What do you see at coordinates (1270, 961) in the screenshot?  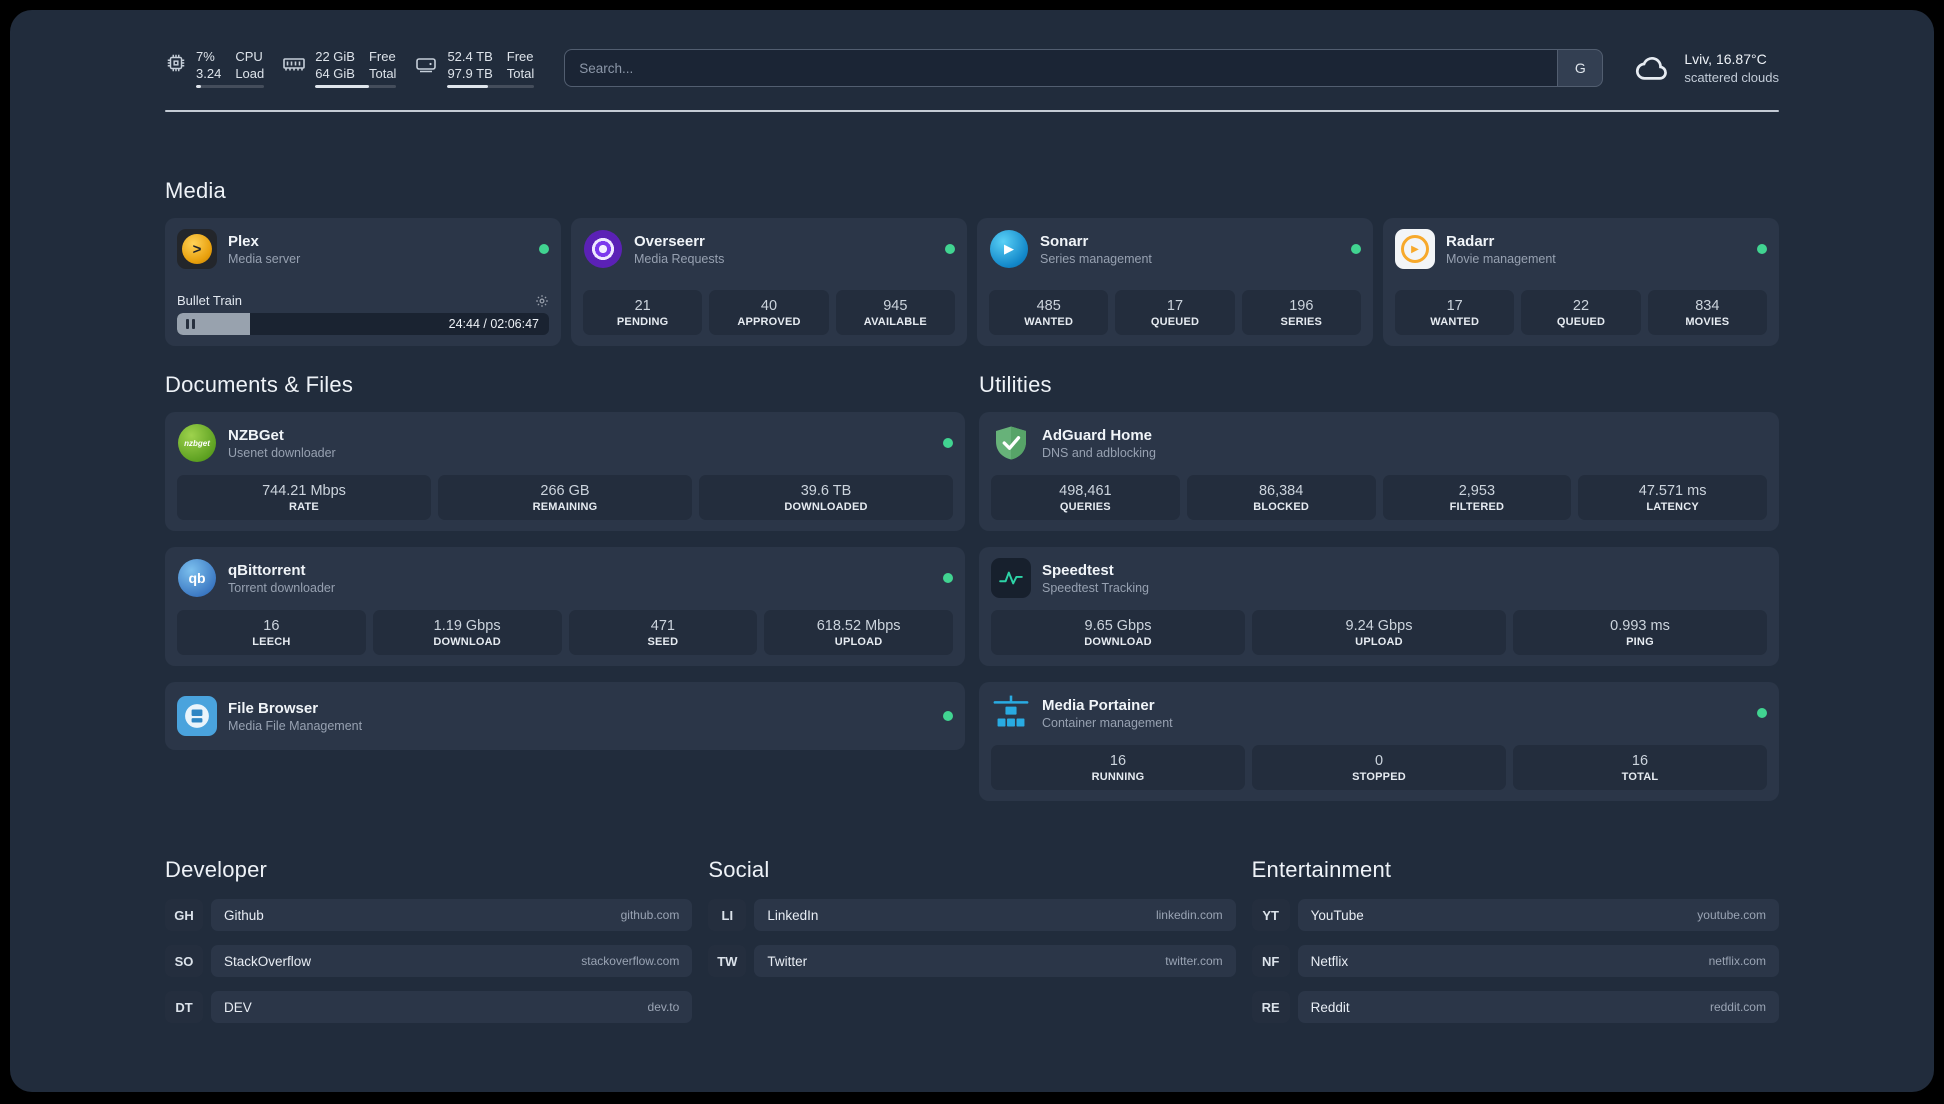 I see `bookmark-abbr: NF` at bounding box center [1270, 961].